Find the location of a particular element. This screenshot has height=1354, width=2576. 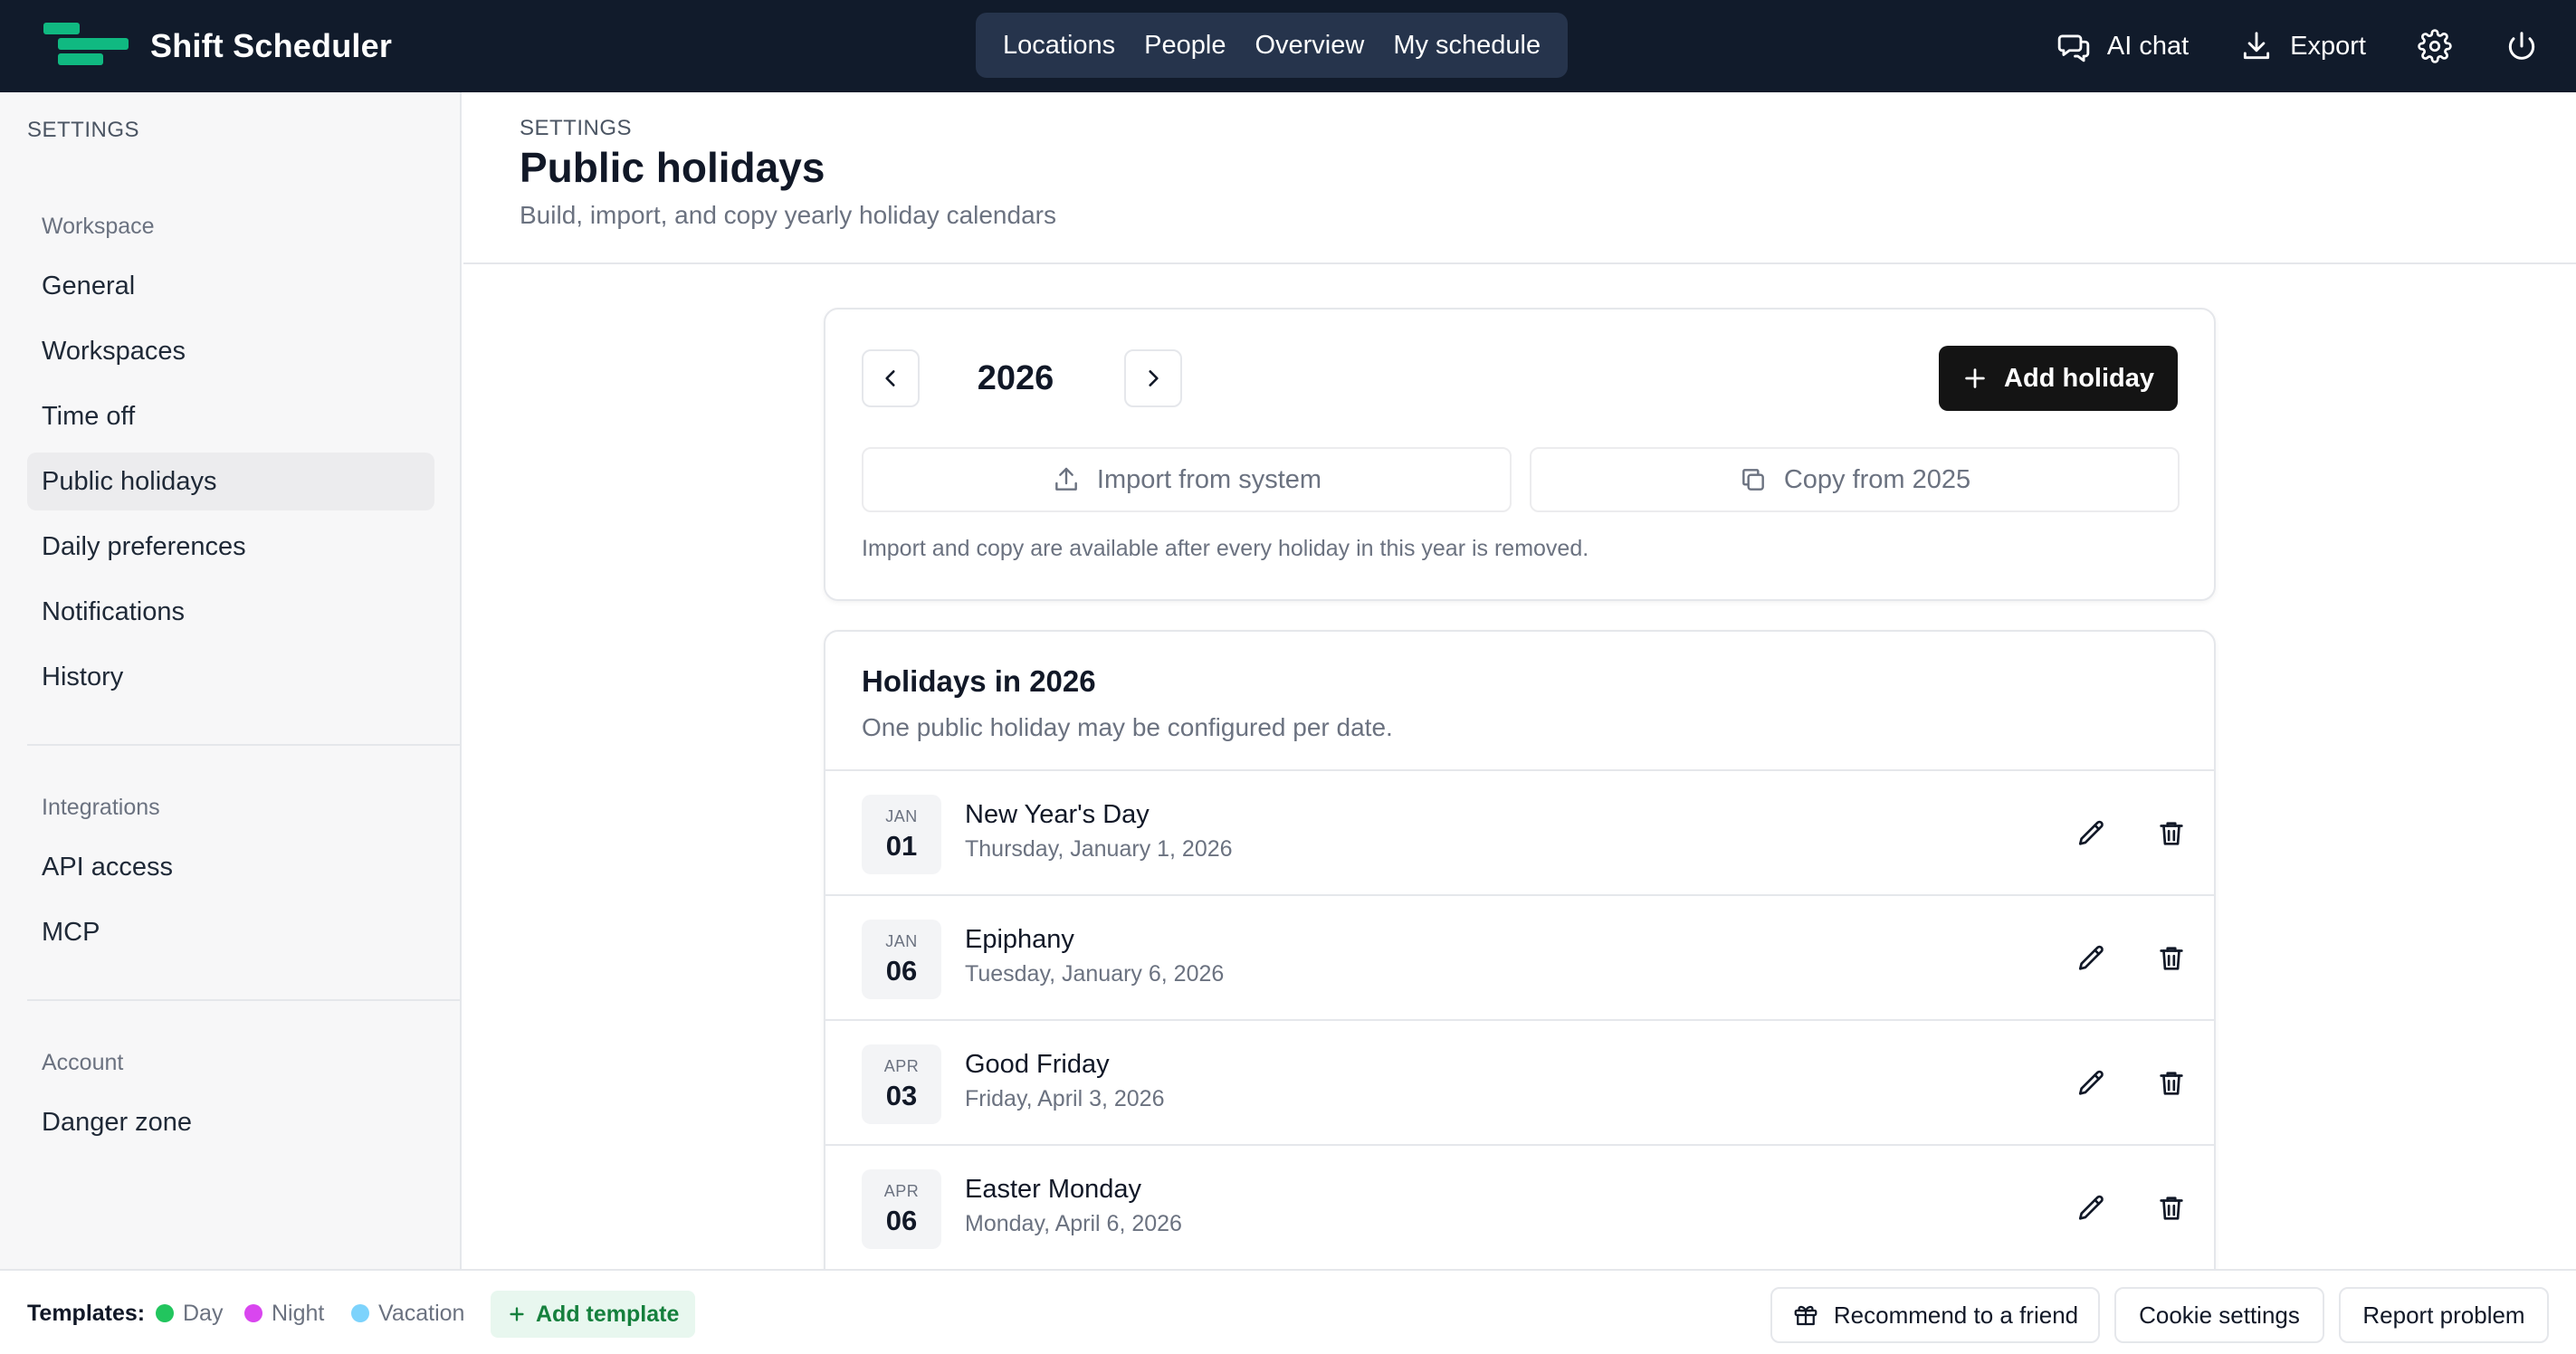

previous-year-button is located at coordinates (891, 378).